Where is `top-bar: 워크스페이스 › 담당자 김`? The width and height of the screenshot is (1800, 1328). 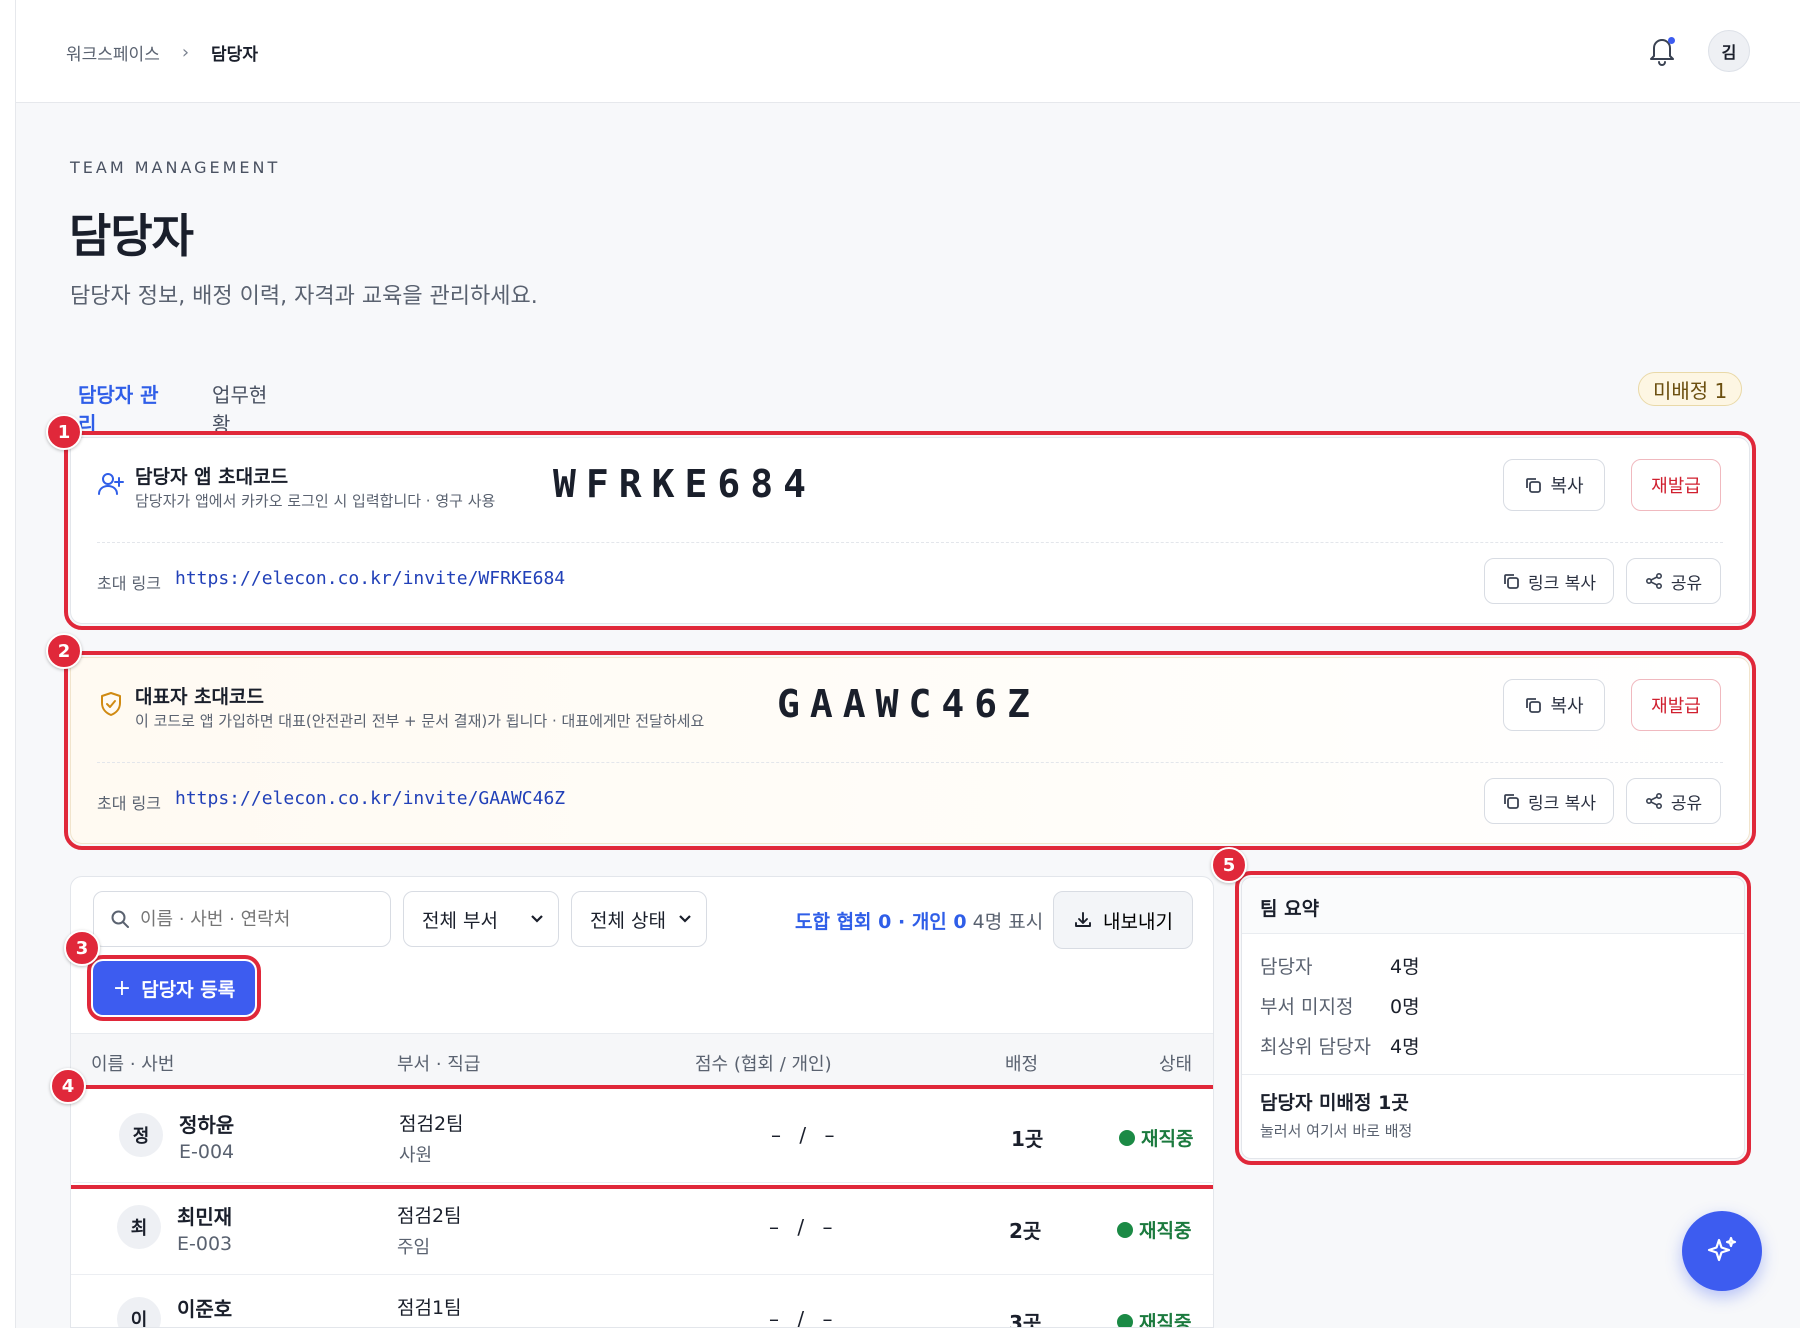
top-bar: 워크스페이스 › 담당자 김 is located at coordinates (908, 51).